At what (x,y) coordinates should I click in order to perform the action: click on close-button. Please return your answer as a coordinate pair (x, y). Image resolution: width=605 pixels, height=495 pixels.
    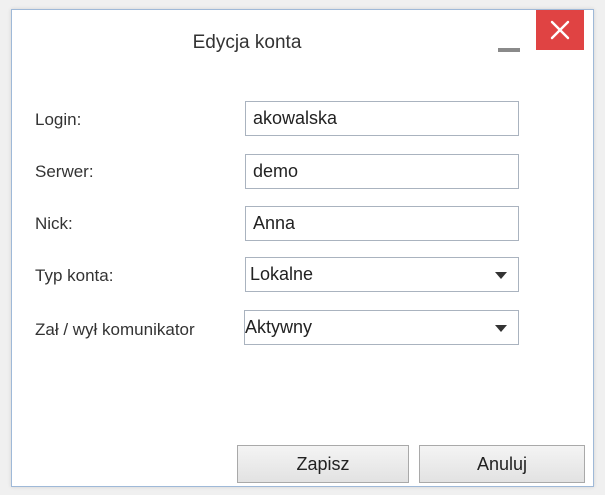
    Looking at the image, I should click on (560, 30).